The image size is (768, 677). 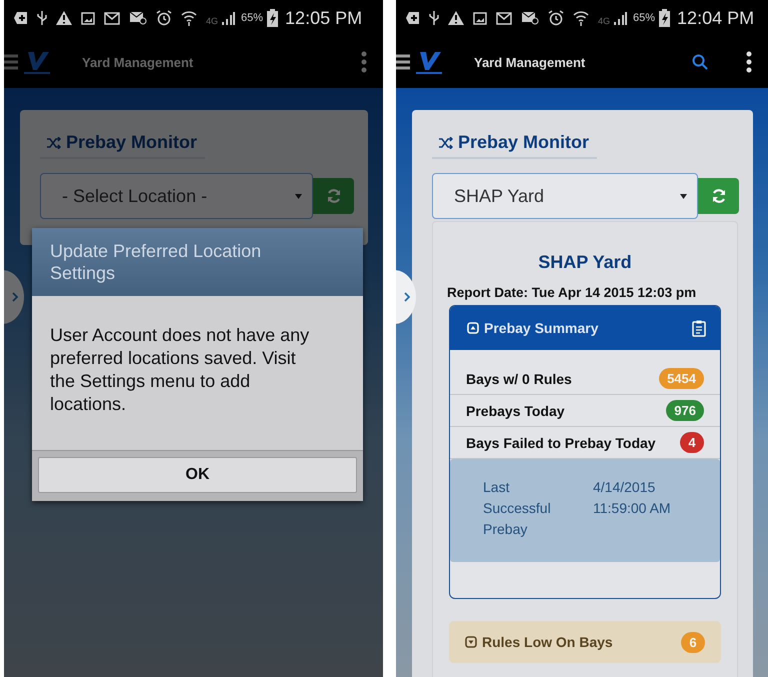 I want to click on last-prebay-label: Last Successful Prebay, so click(x=517, y=508).